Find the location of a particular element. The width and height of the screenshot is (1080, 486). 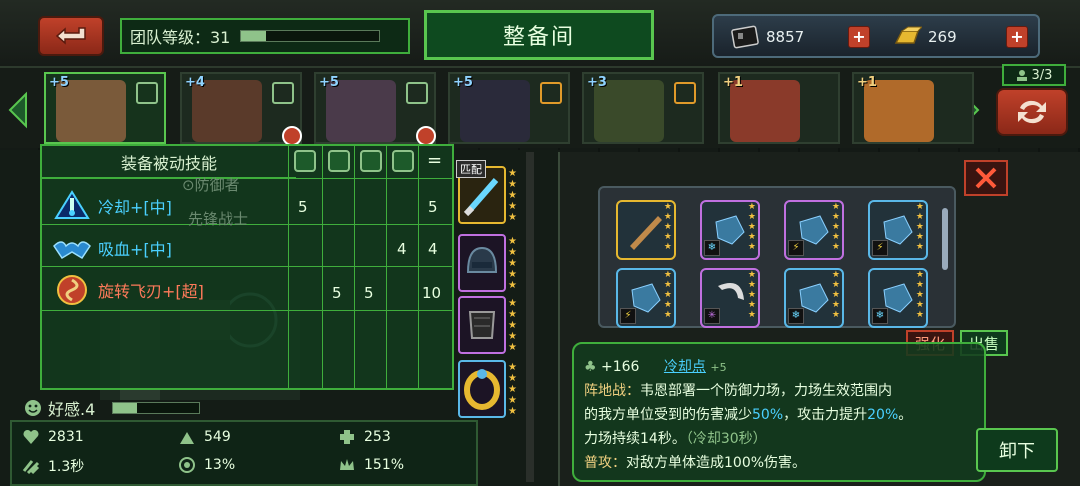

skill-name-2: 吸血+[中] is located at coordinates (135, 249).